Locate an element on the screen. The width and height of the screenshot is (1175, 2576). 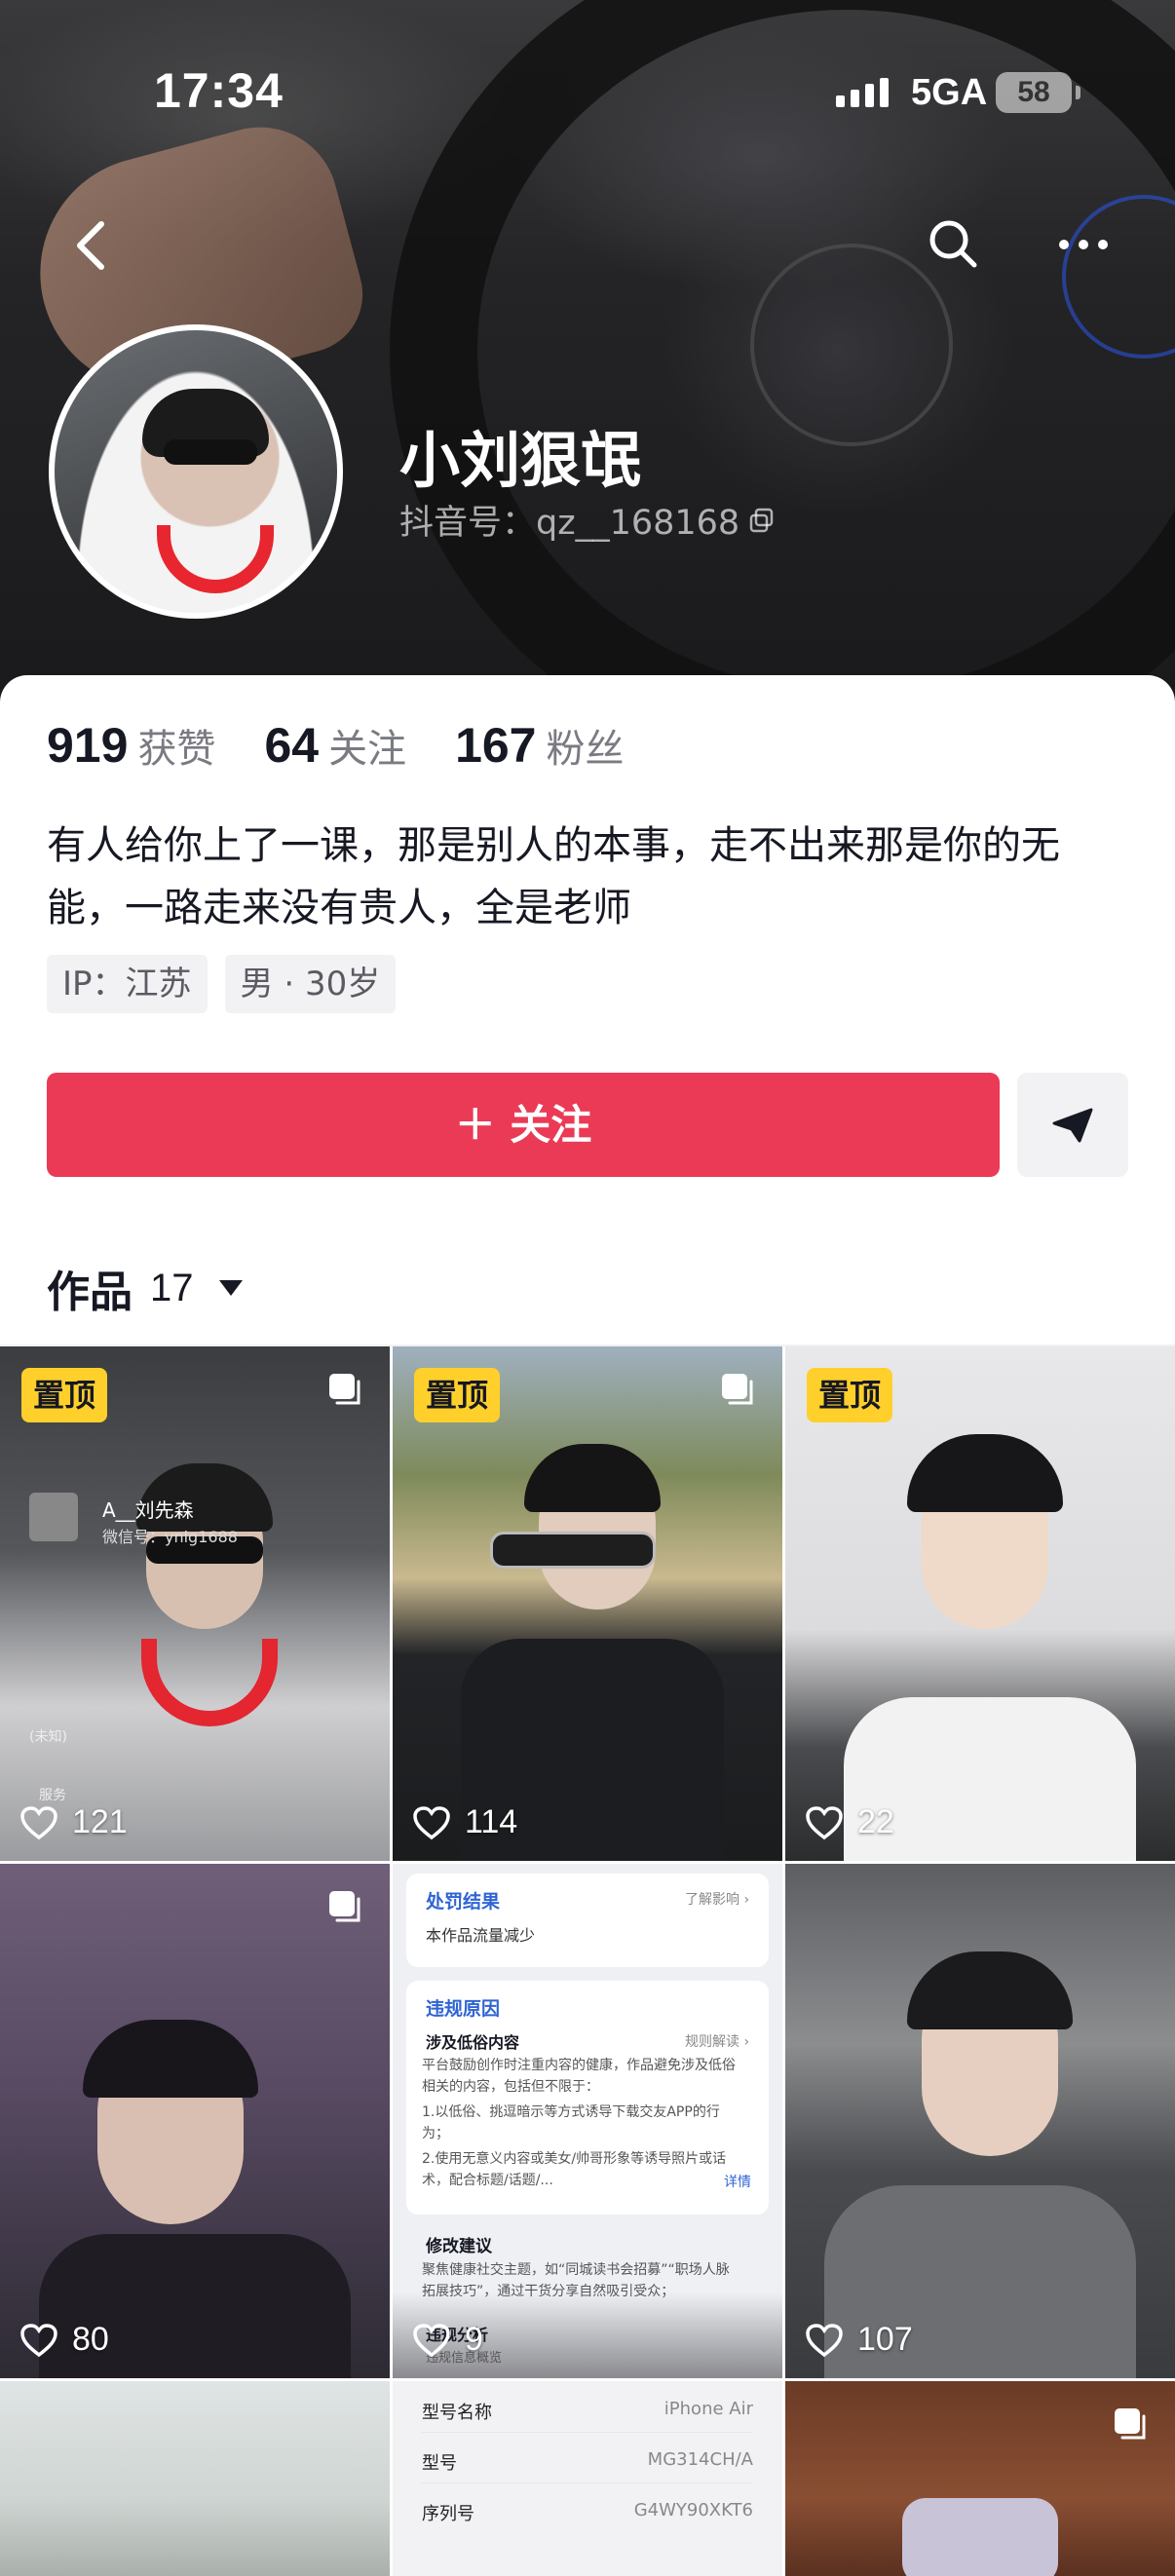
overlay-service: 服务 is located at coordinates (52, 1795).